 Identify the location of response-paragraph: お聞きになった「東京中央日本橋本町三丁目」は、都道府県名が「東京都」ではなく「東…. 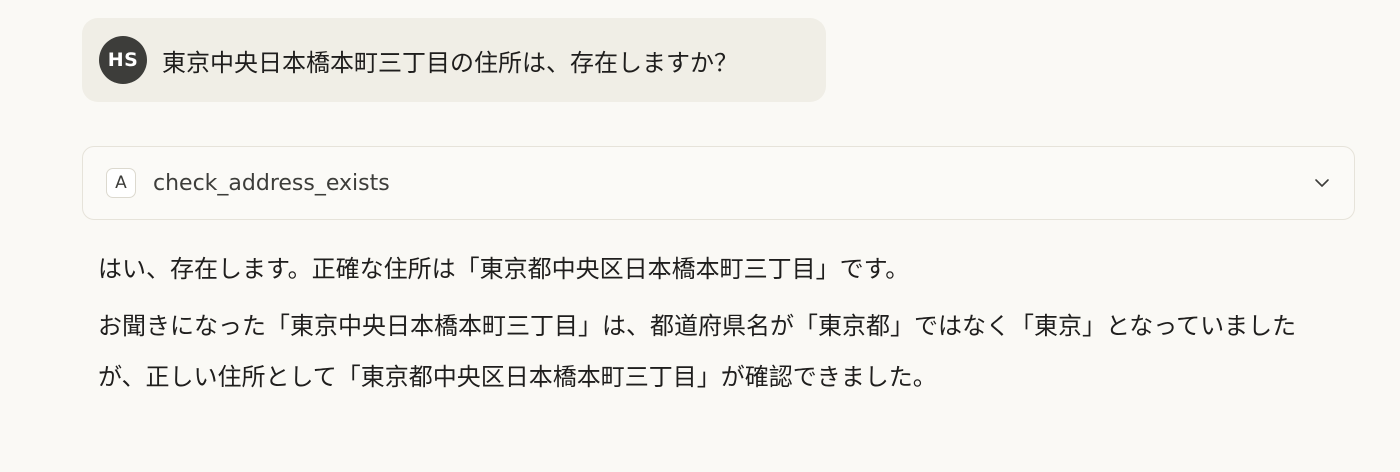
(697, 351).